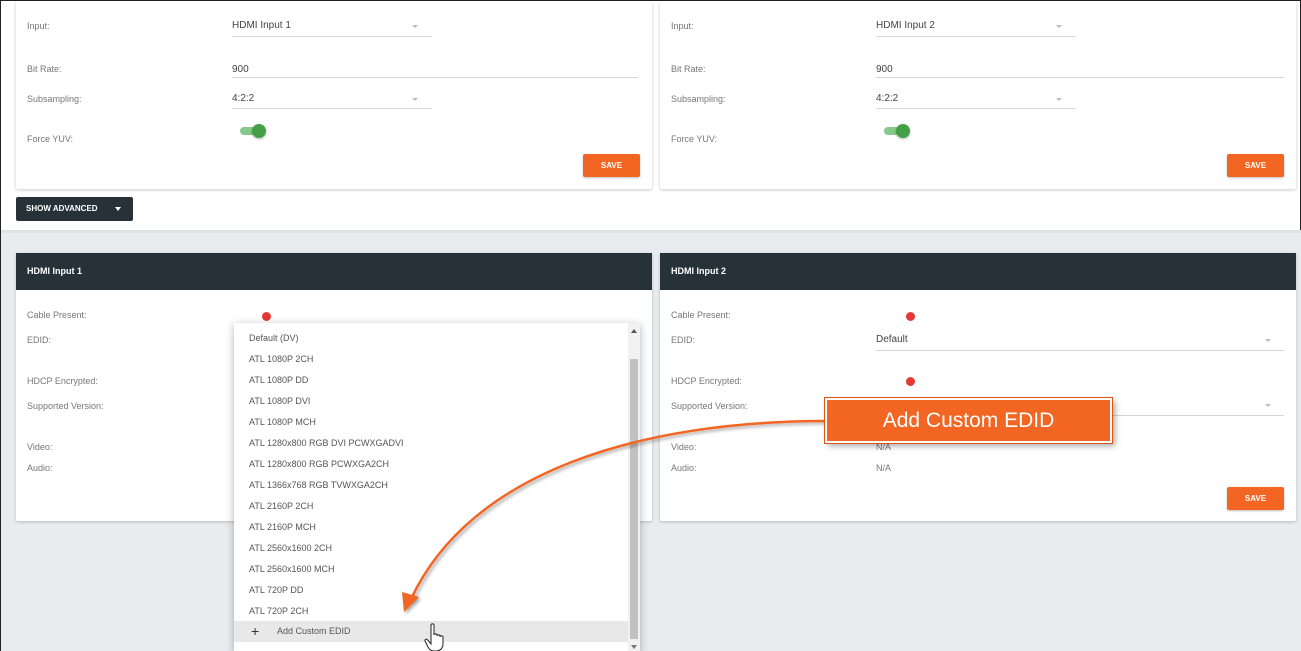 Image resolution: width=1301 pixels, height=651 pixels. Describe the element at coordinates (434, 637) in the screenshot. I see `hand-cursor-icon` at that location.